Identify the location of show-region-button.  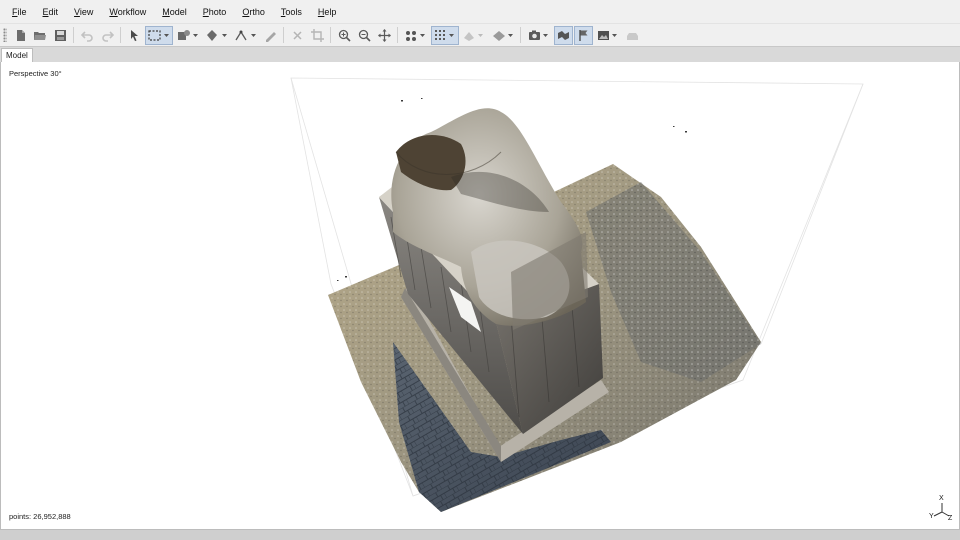
(632, 35).